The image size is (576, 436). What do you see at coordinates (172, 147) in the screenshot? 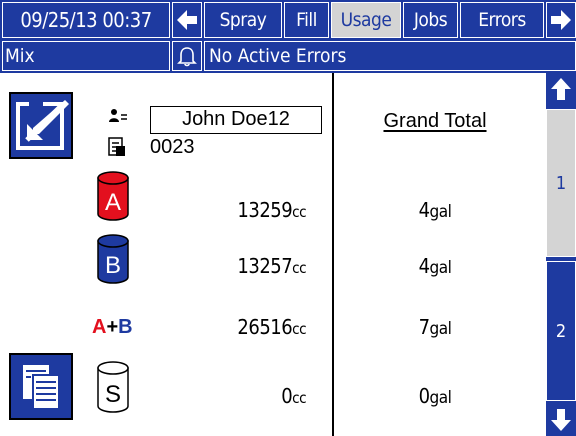
I see `job-number: 0023` at bounding box center [172, 147].